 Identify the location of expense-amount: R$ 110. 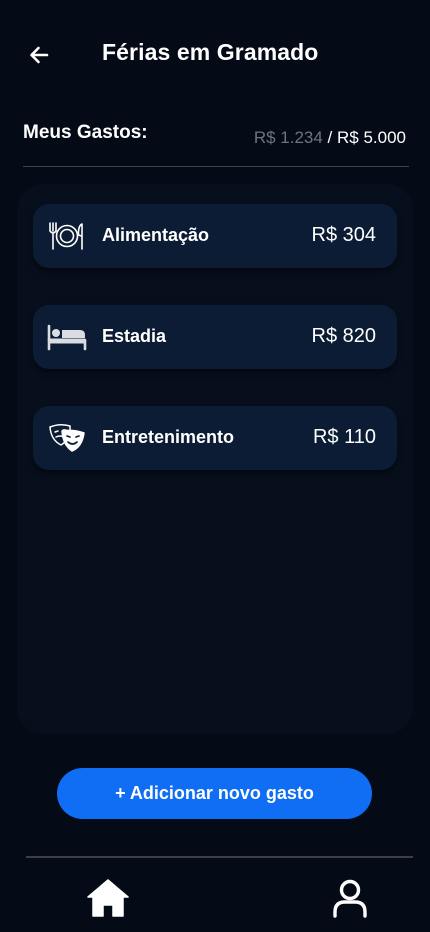
(344, 437).